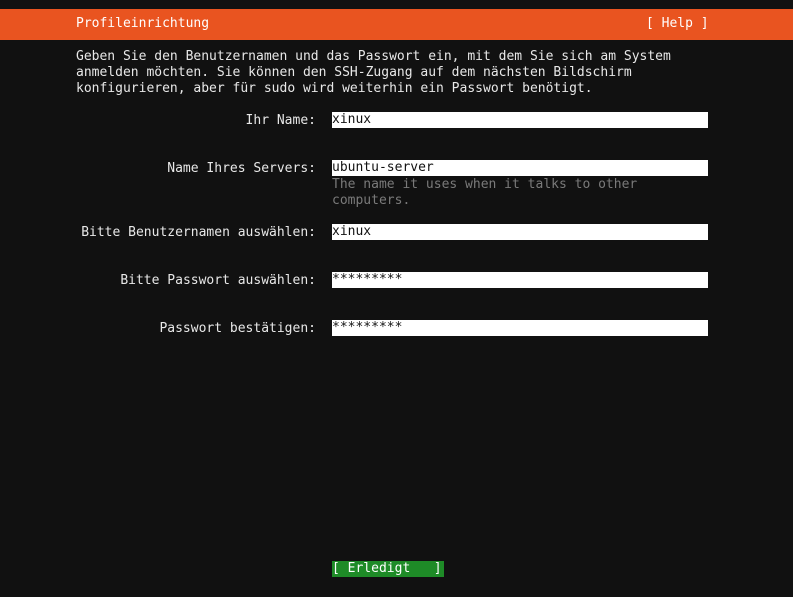  I want to click on server-name-label: Name Ihres Servers:, so click(241, 168).